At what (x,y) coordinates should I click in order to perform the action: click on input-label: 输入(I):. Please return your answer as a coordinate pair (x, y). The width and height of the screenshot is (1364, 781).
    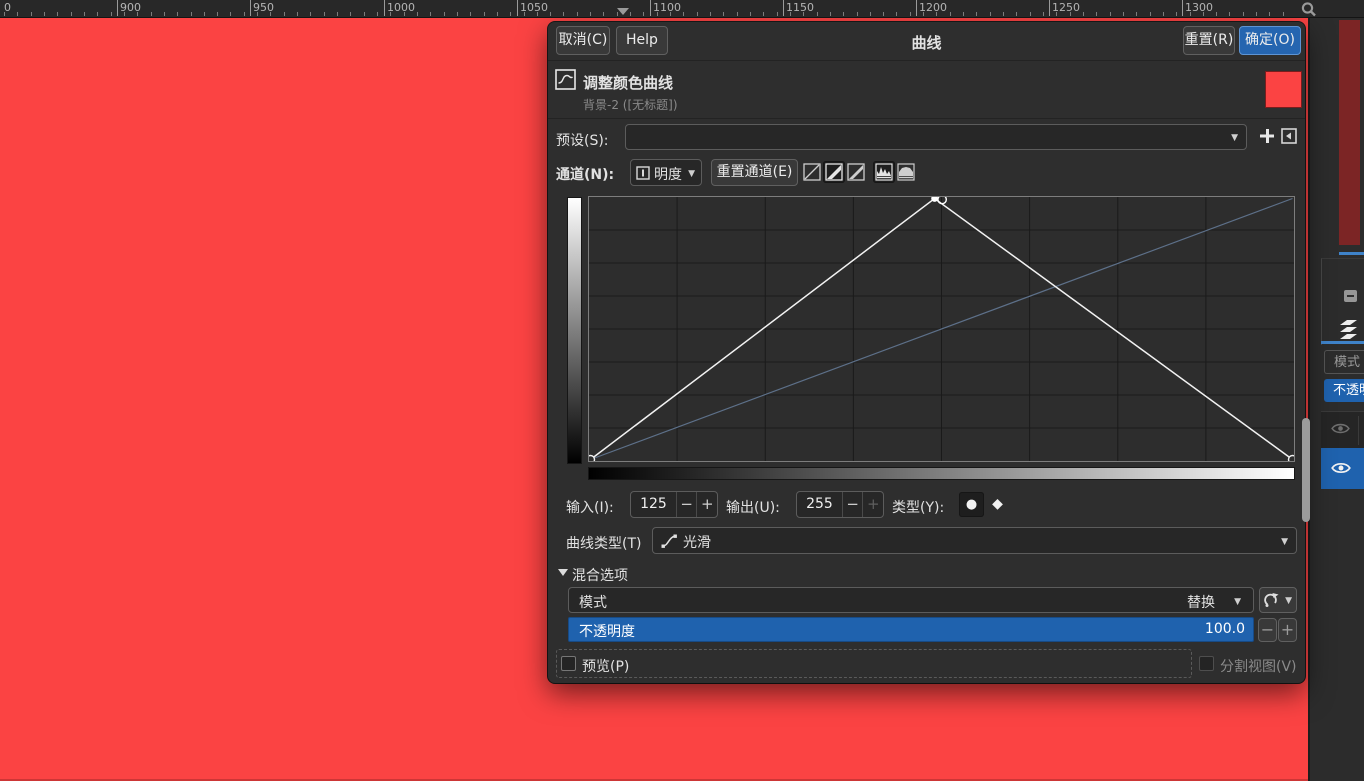
    Looking at the image, I should click on (590, 508).